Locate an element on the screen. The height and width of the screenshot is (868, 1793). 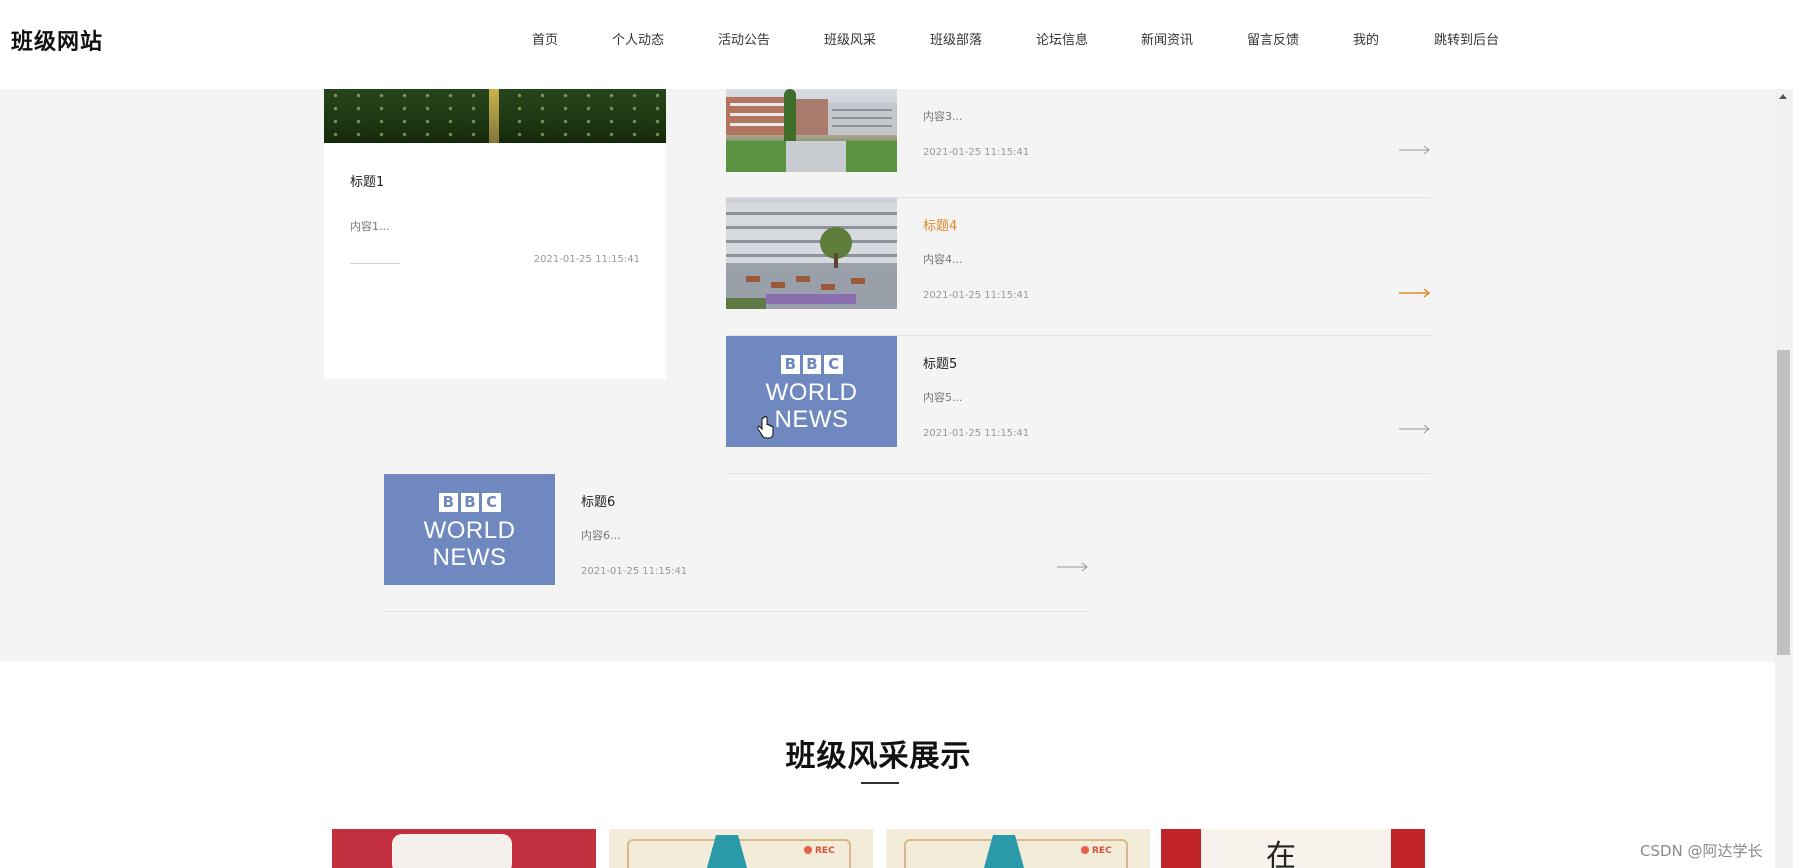
nav-item-mine: 我的 is located at coordinates (1366, 38).